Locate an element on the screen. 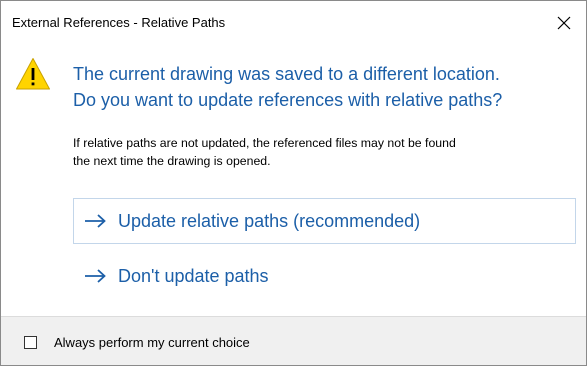 The height and width of the screenshot is (366, 587). update-relative-paths-button: Update relative paths (recommended) is located at coordinates (324, 221).